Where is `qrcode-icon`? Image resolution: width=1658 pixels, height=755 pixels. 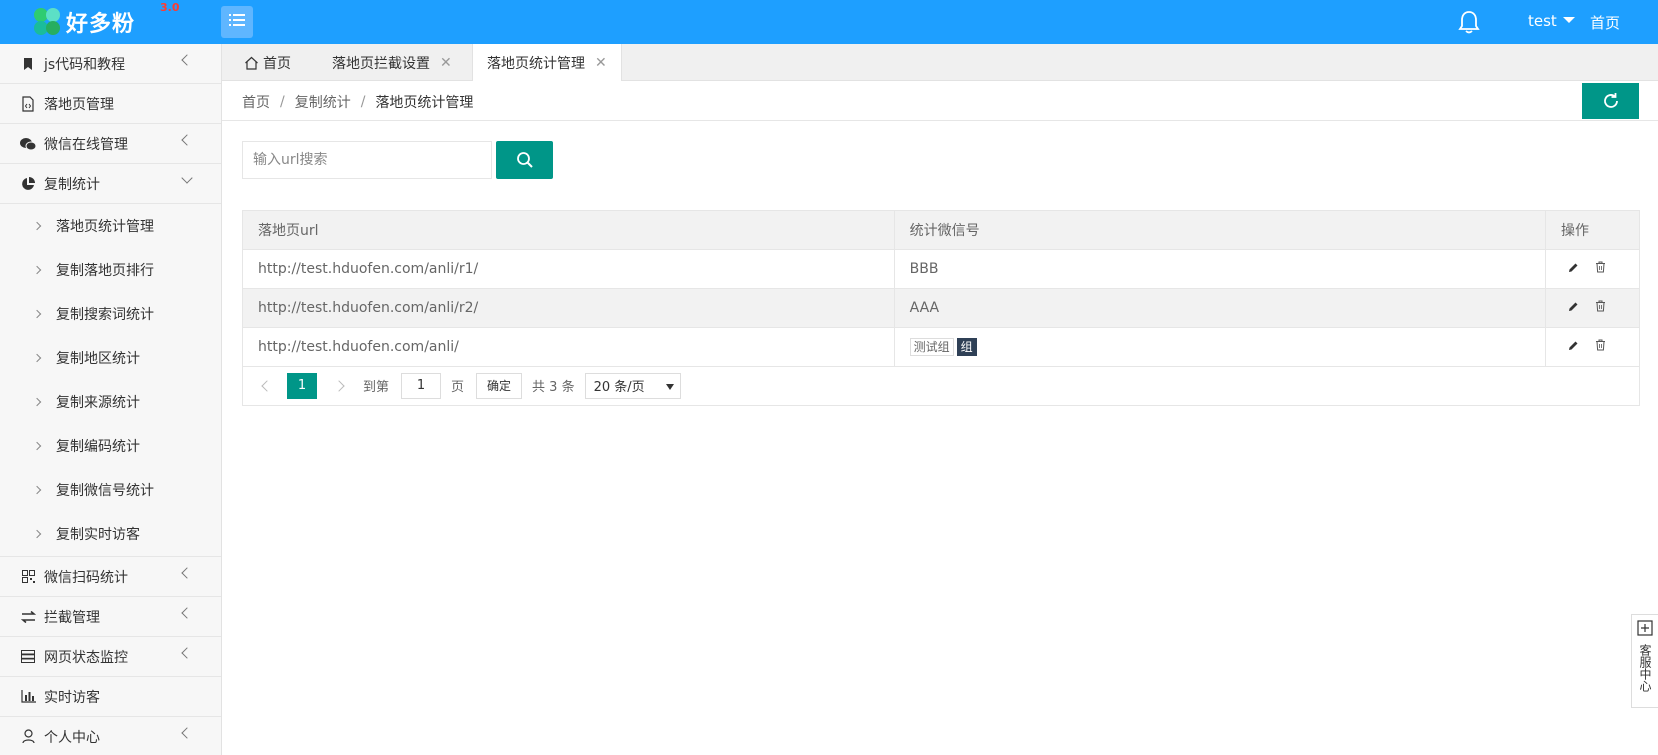 qrcode-icon is located at coordinates (28, 577).